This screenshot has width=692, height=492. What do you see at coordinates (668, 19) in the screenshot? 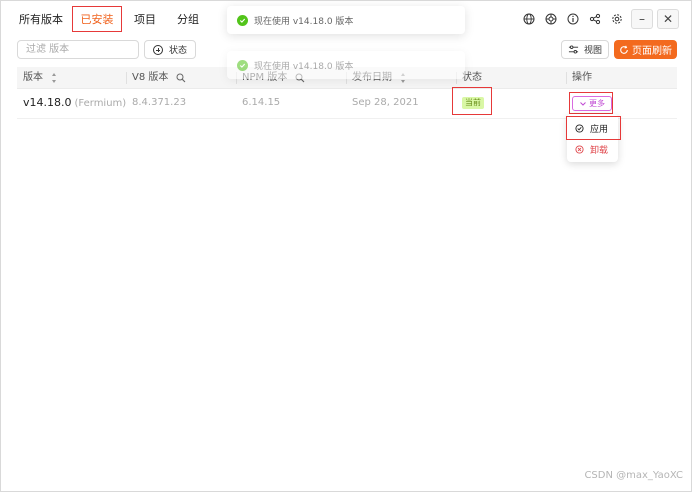
I see `close-button: ✕` at bounding box center [668, 19].